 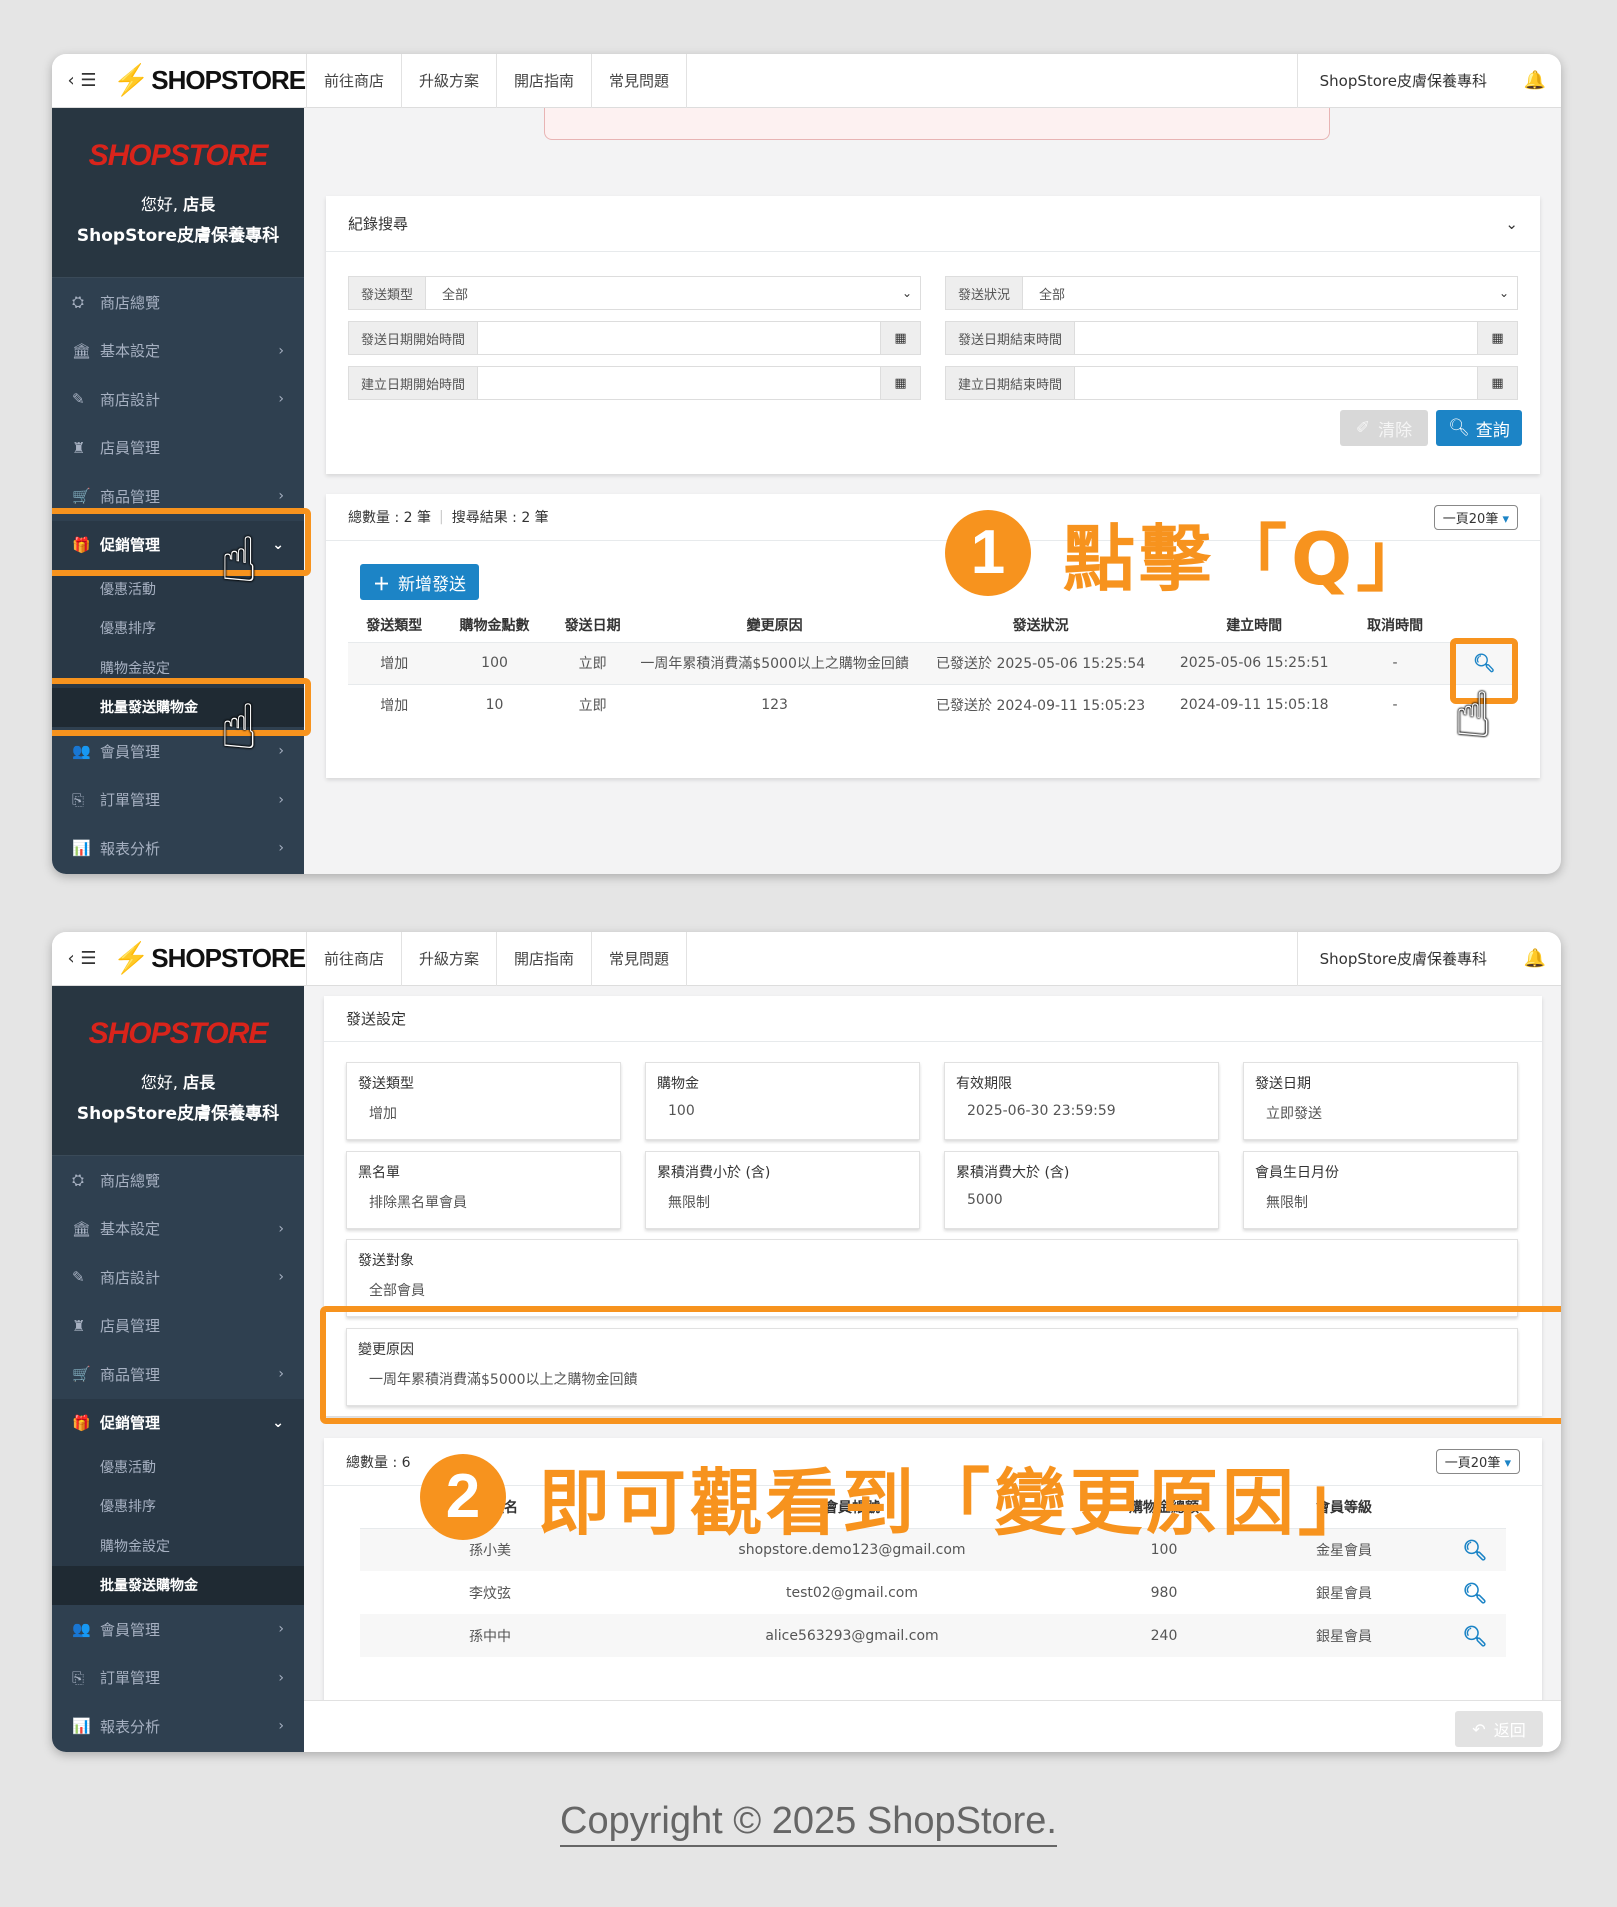 I want to click on copy-icon: ⎘, so click(x=78, y=1677).